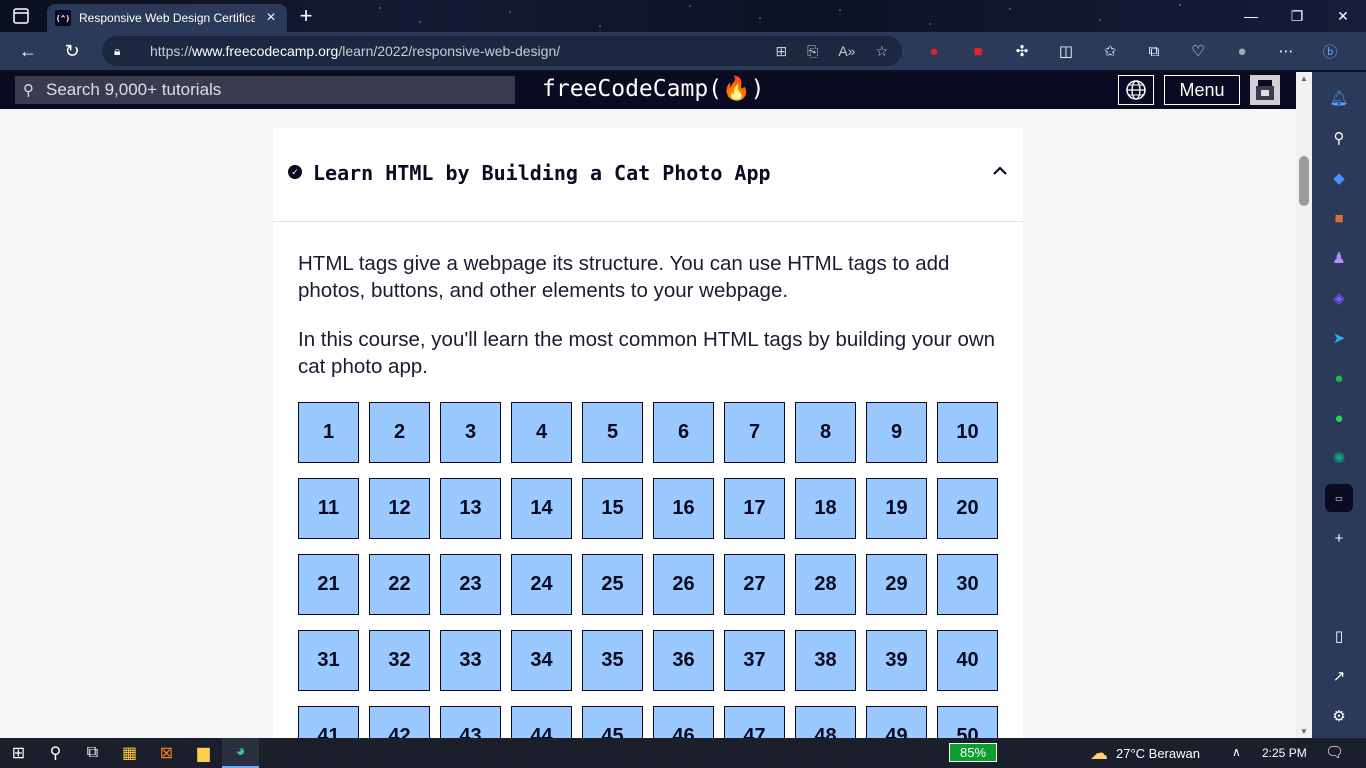 The image size is (1366, 768). Describe the element at coordinates (92, 753) in the screenshot. I see `task-view-icon: ⧉` at that location.